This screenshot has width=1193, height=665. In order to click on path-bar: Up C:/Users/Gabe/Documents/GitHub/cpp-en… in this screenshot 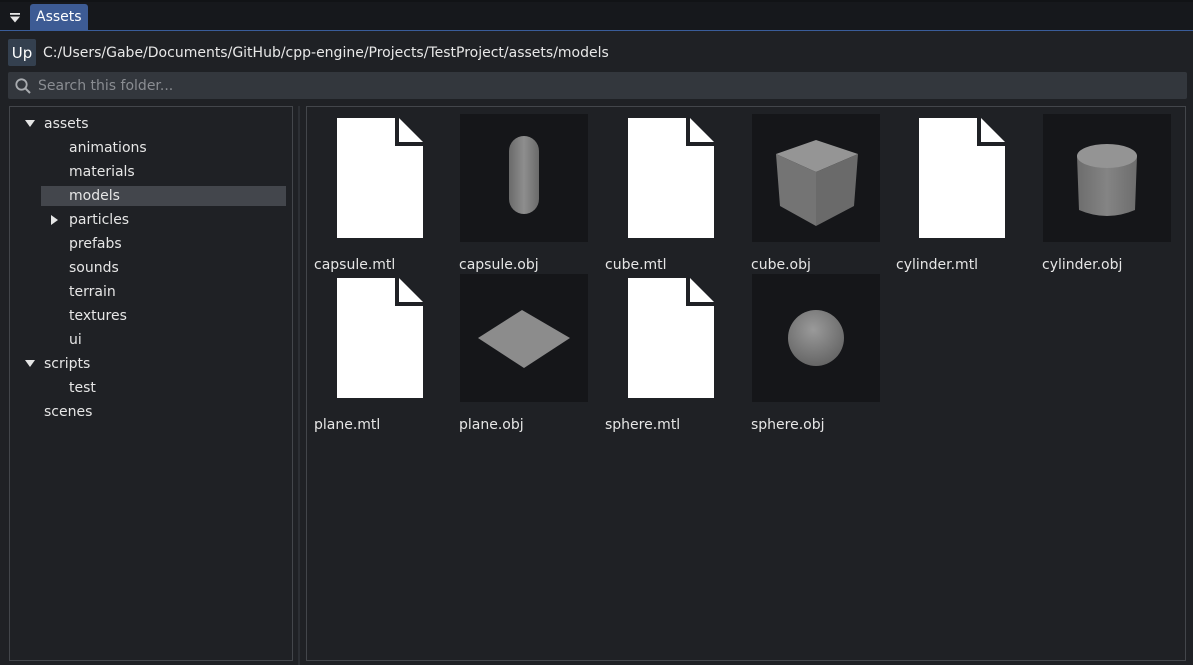, I will do `click(308, 52)`.